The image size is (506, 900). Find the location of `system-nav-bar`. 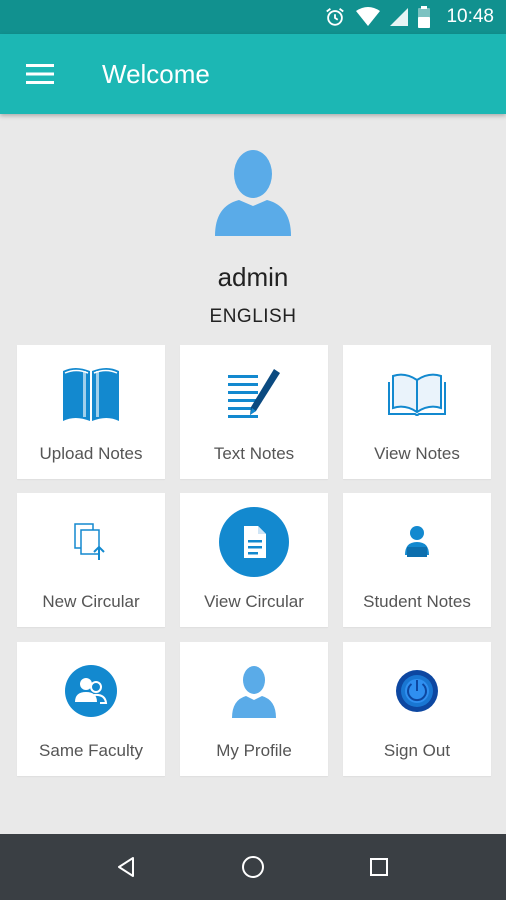

system-nav-bar is located at coordinates (253, 867).